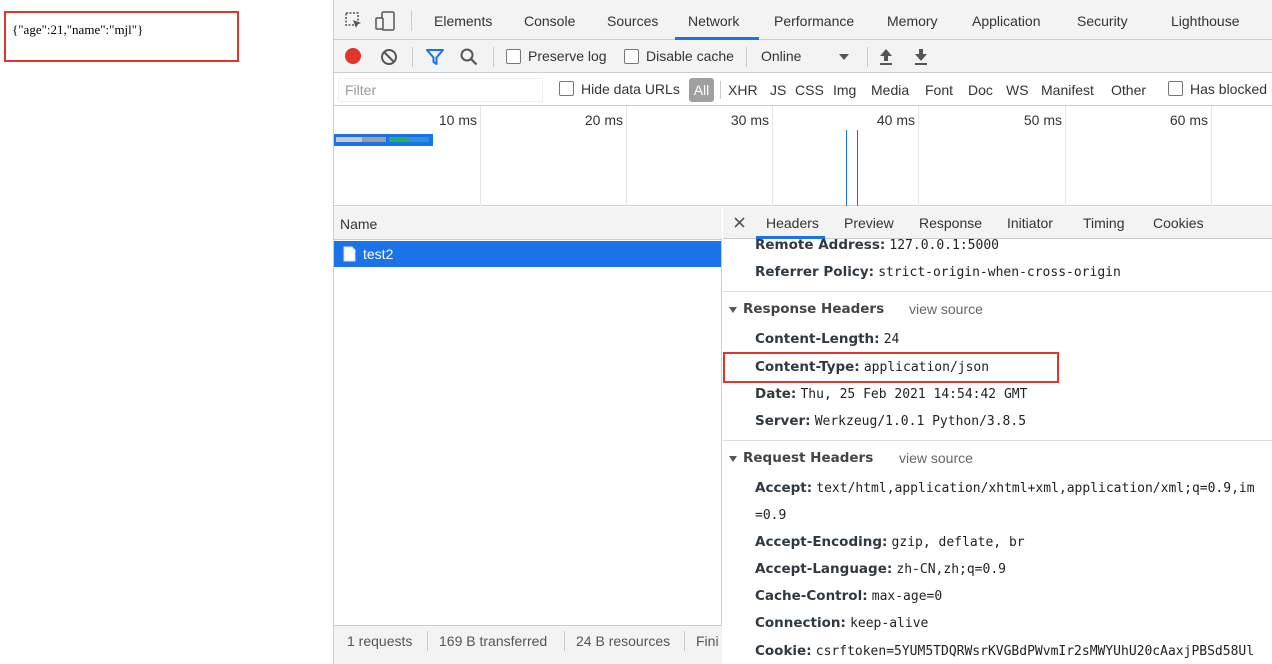 The height and width of the screenshot is (664, 1272). I want to click on header-row: Accept-Language: zh-CN,zh;q=0.9, so click(880, 569).